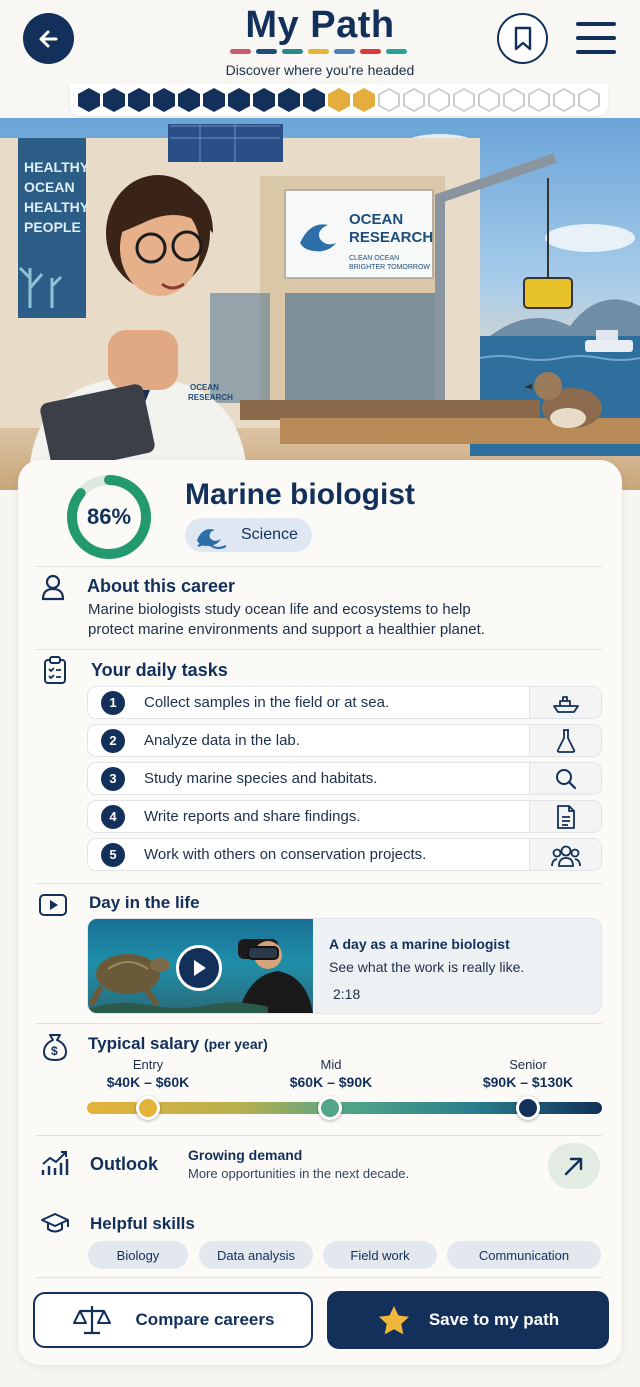 The height and width of the screenshot is (1387, 640). What do you see at coordinates (113, 702) in the screenshot?
I see `task-number: 1` at bounding box center [113, 702].